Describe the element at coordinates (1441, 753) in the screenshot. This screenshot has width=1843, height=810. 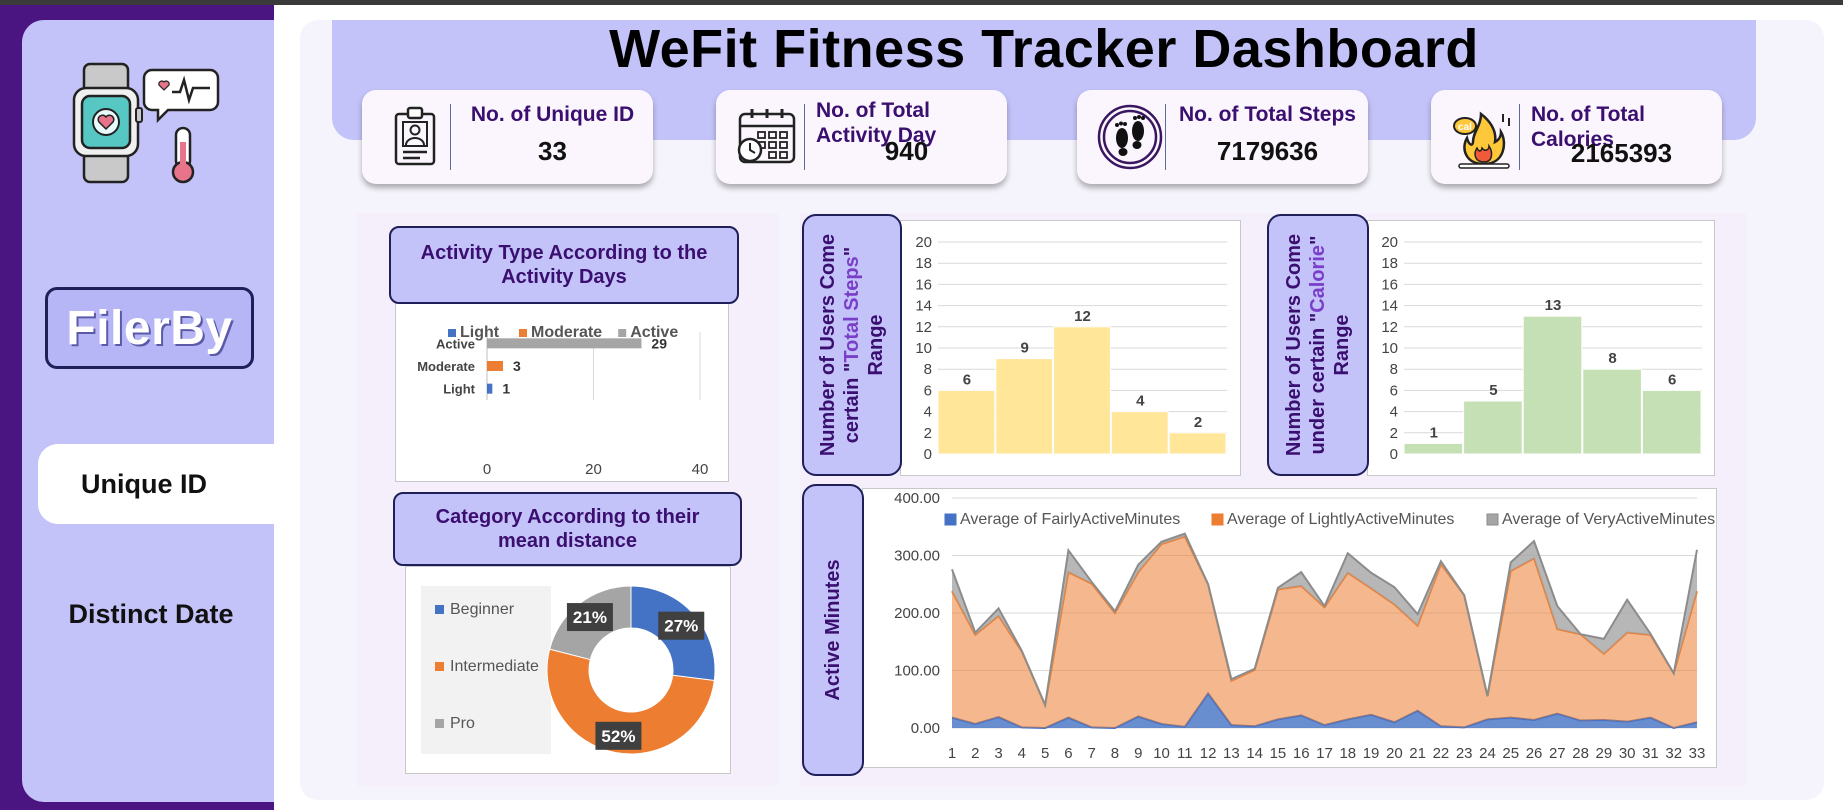
I see `x-tick-label: 22` at that location.